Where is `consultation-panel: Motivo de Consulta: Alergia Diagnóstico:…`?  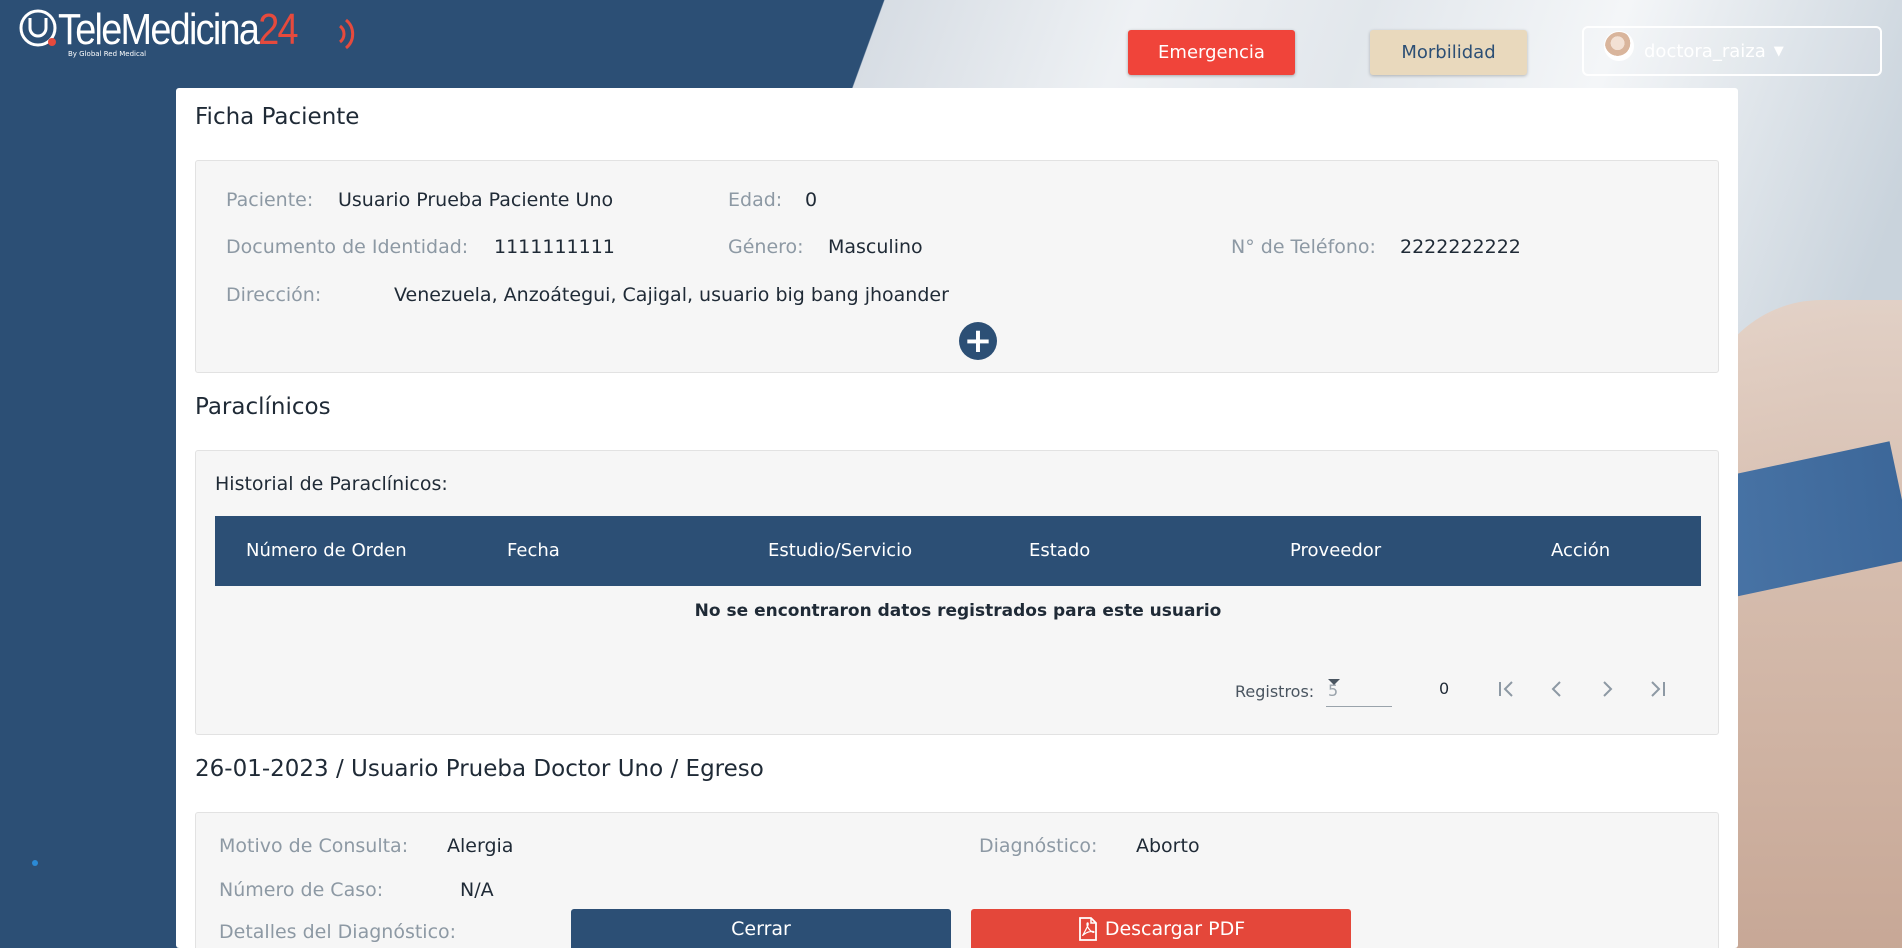 consultation-panel: Motivo de Consulta: Alergia Diagnóstico:… is located at coordinates (957, 880).